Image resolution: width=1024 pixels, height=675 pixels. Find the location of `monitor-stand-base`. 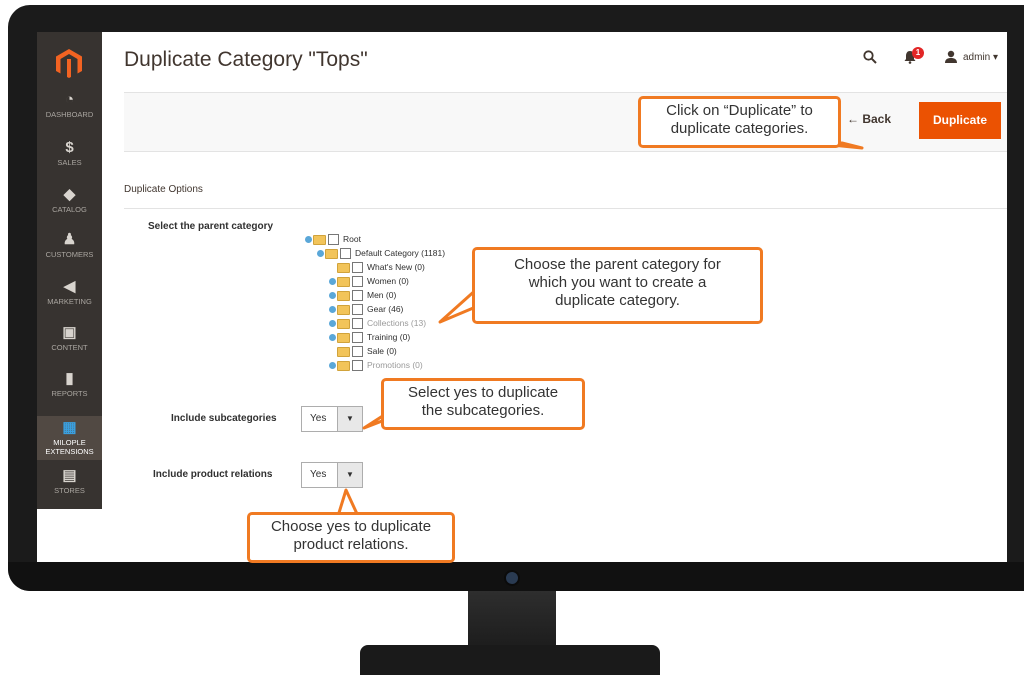

monitor-stand-base is located at coordinates (510, 660).